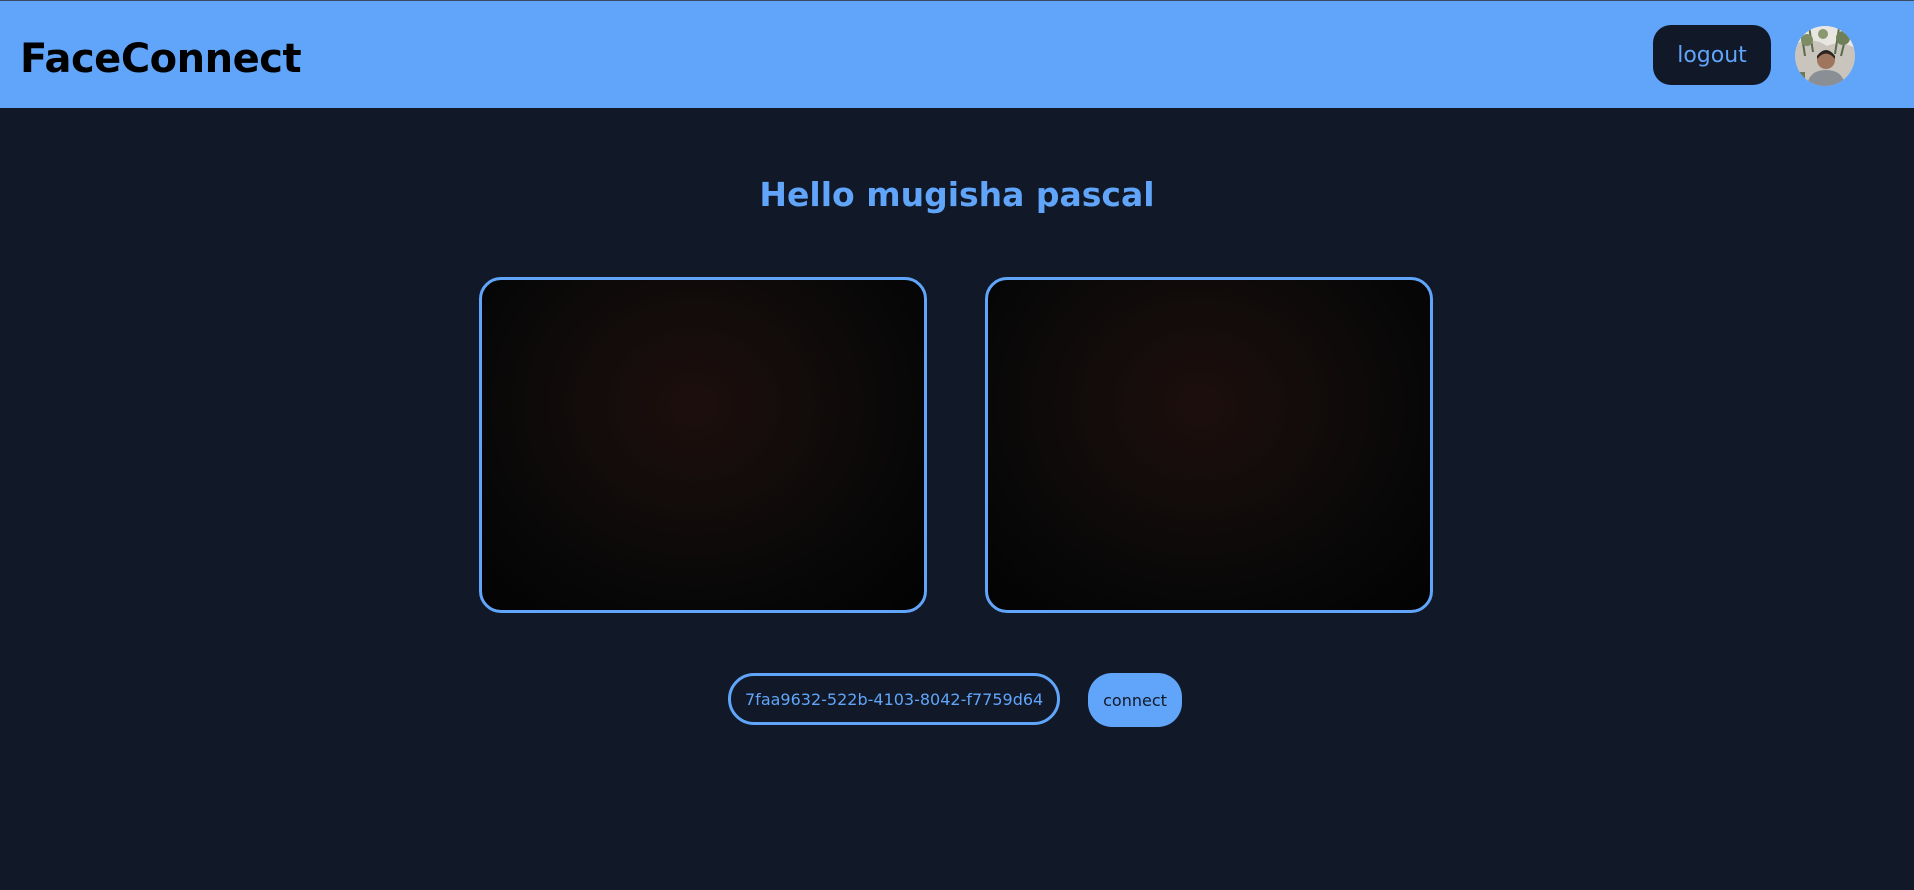 The image size is (1914, 890). I want to click on app-brand: FaceConnect, so click(161, 59).